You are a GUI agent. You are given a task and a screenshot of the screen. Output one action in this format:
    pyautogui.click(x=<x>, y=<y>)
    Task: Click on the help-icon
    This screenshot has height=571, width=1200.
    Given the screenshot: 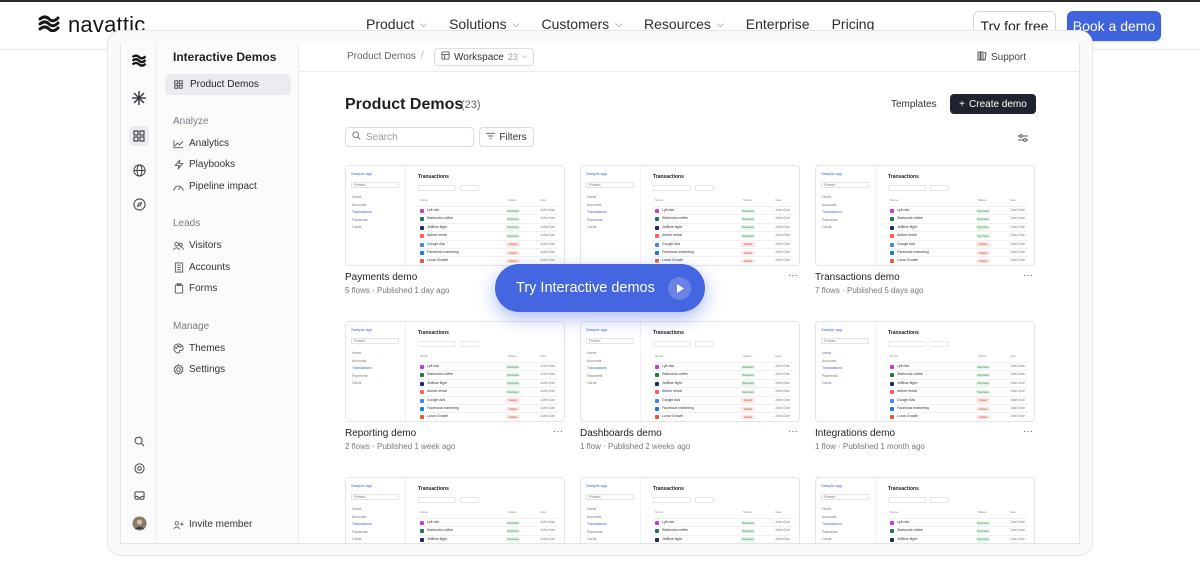 What is the action you would take?
    pyautogui.click(x=139, y=468)
    